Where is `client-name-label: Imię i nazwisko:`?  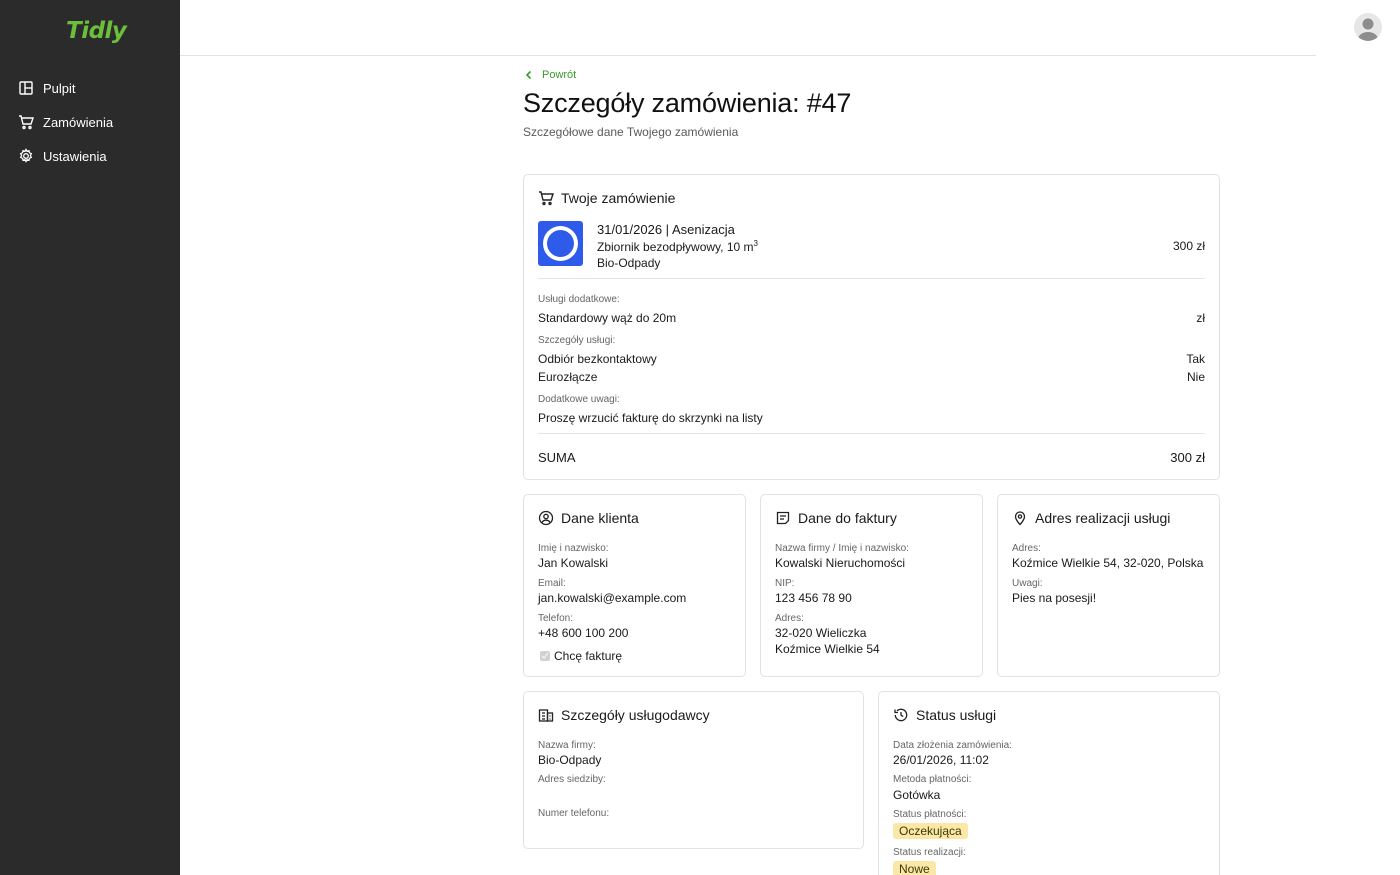 client-name-label: Imię i nazwisko: is located at coordinates (573, 548).